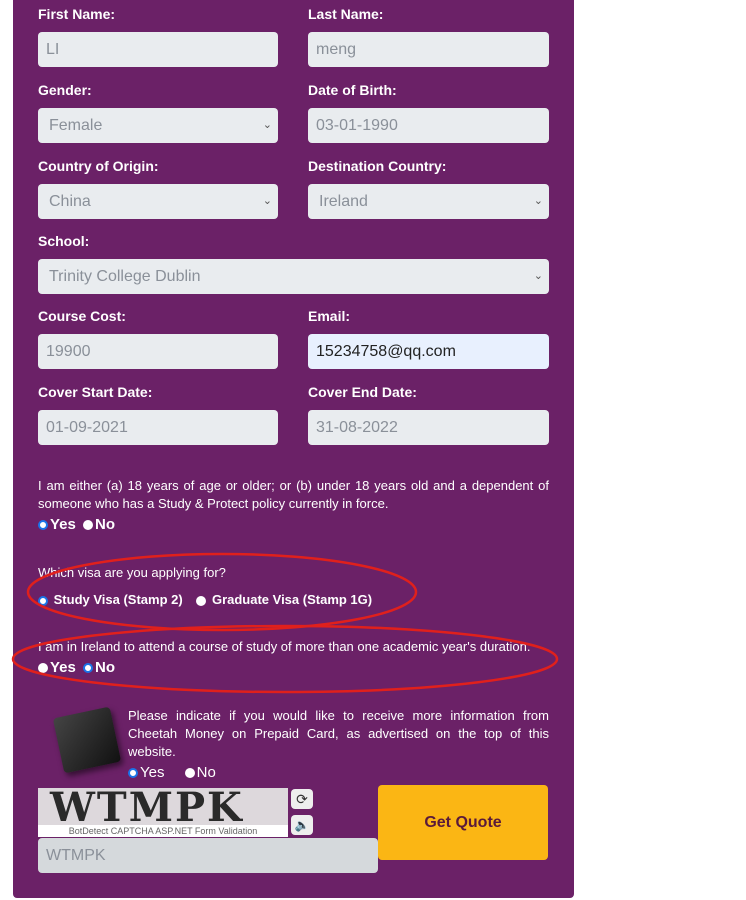 This screenshot has height=900, width=746. I want to click on audio-captcha-icon: 🔈, so click(302, 825).